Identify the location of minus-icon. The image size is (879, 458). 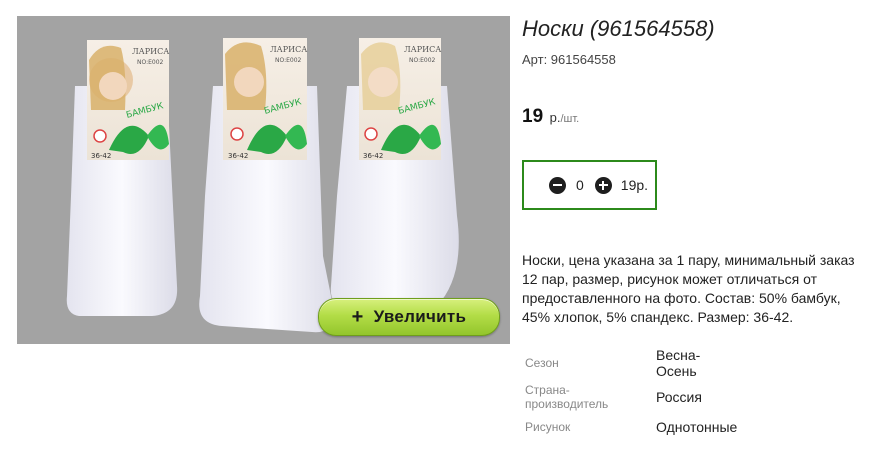
(557, 185).